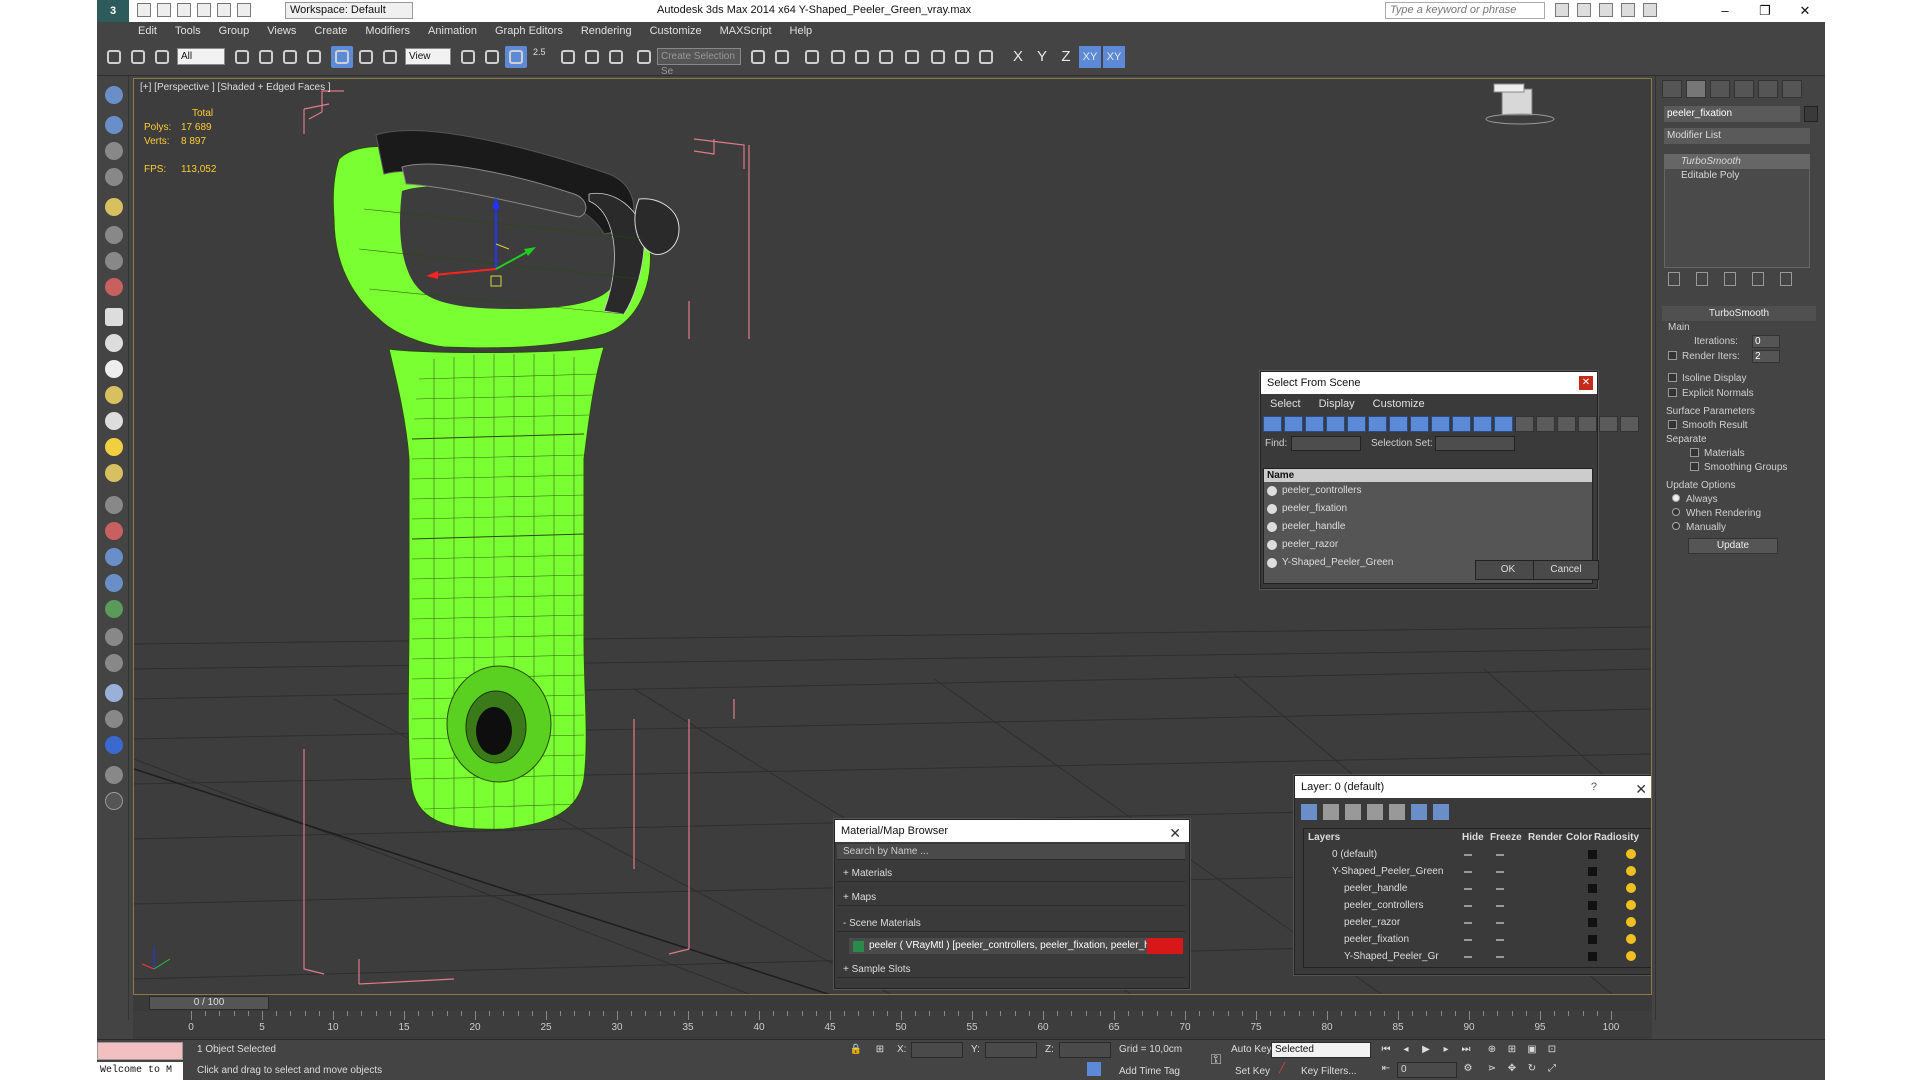  I want to click on select-manipulate-icon, so click(492, 57).